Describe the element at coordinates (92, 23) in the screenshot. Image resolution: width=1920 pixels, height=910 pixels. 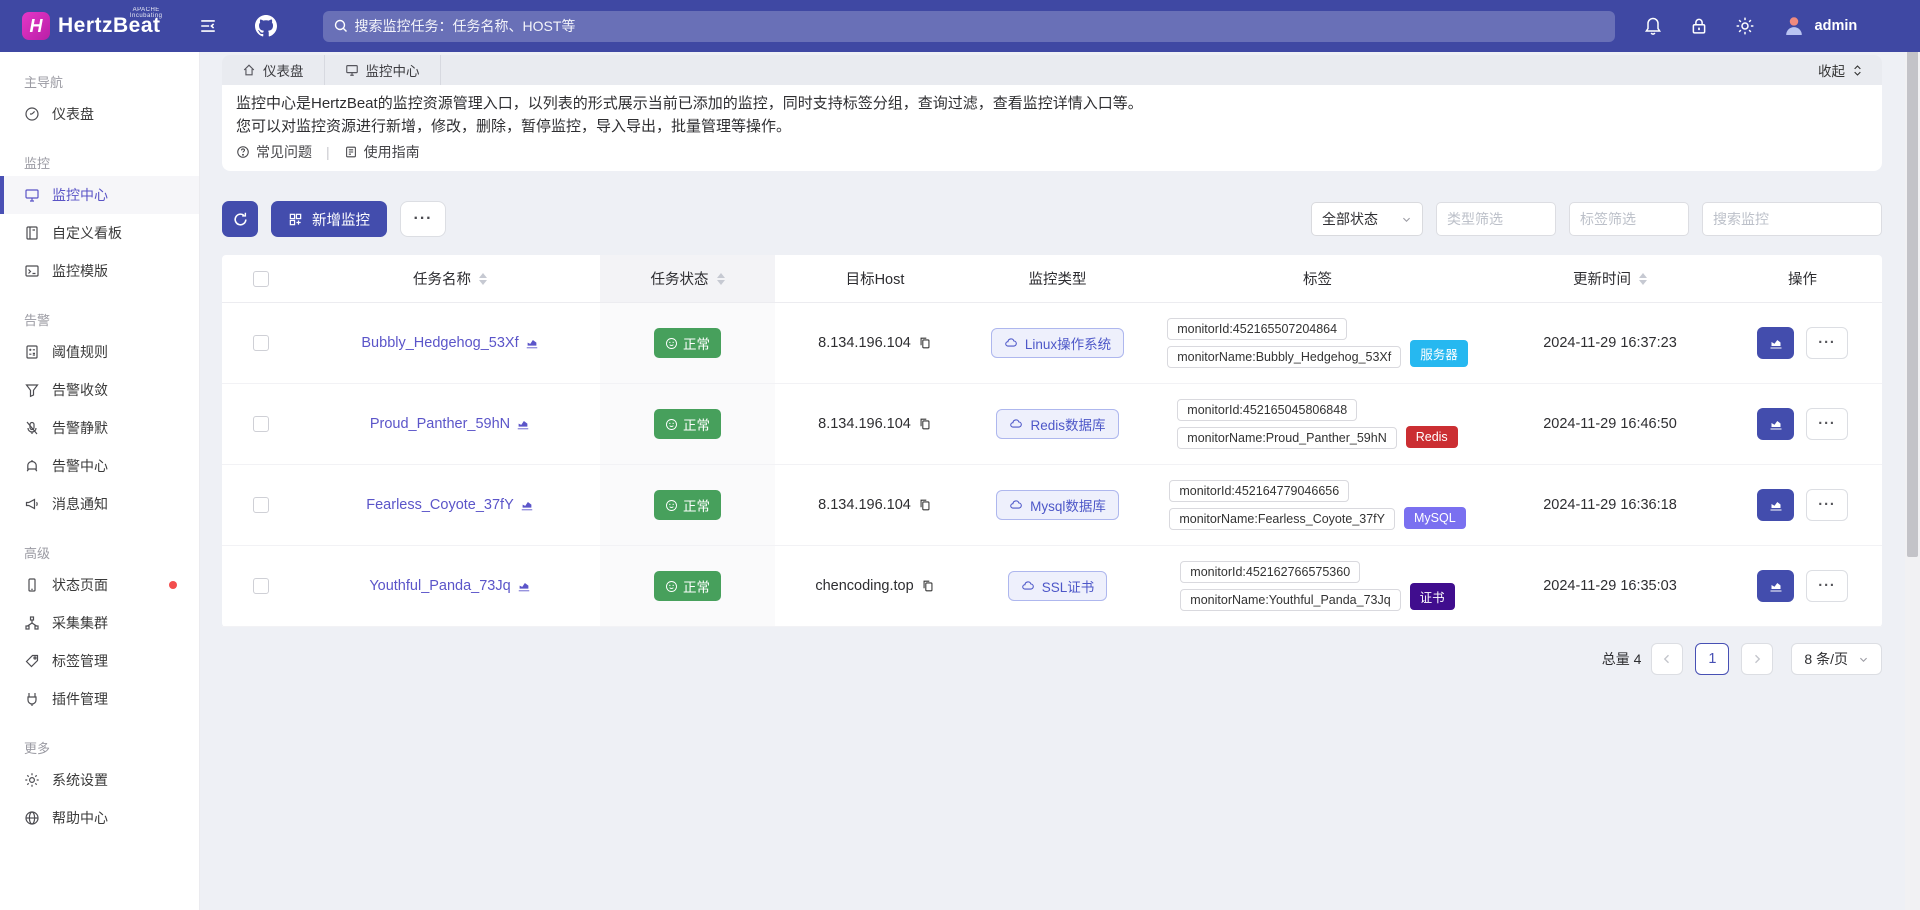
I see `brand-logo: H HertzBeat APACHE Incubating` at that location.